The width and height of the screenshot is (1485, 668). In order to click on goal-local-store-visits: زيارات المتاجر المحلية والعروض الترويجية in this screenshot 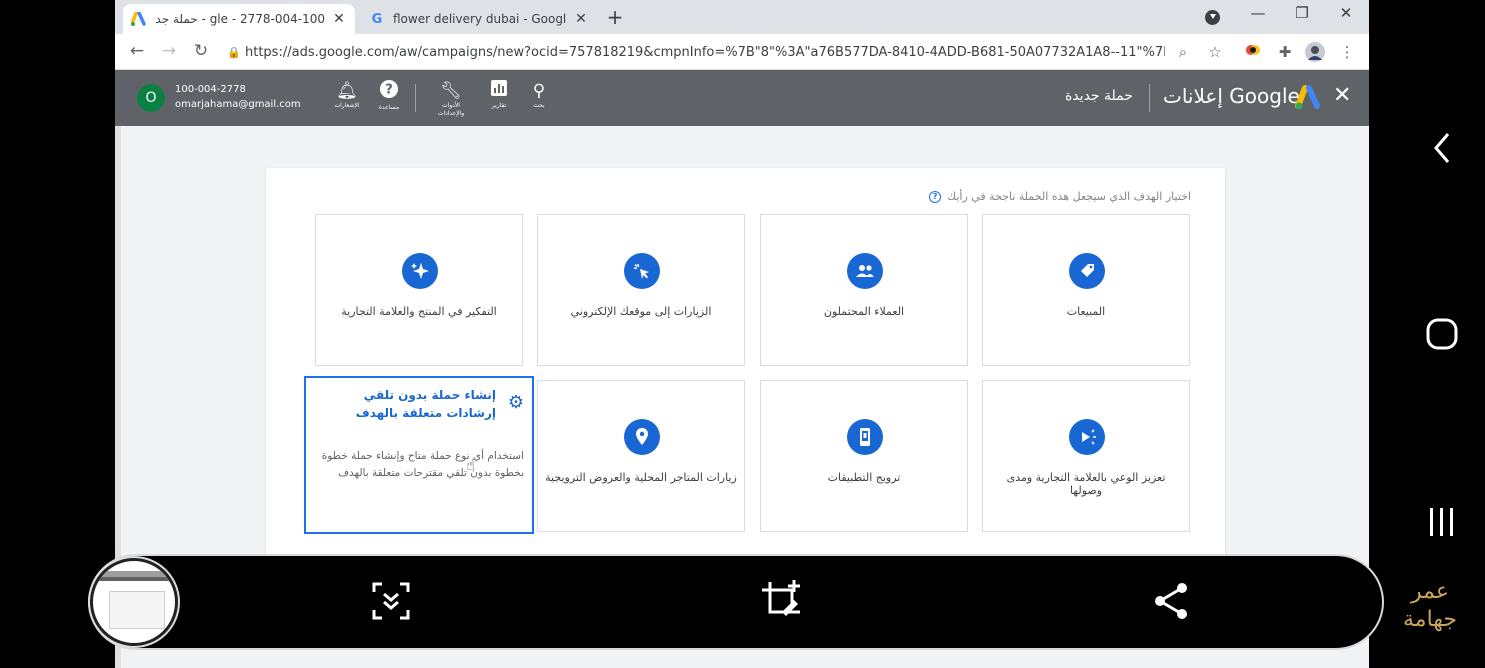, I will do `click(641, 456)`.